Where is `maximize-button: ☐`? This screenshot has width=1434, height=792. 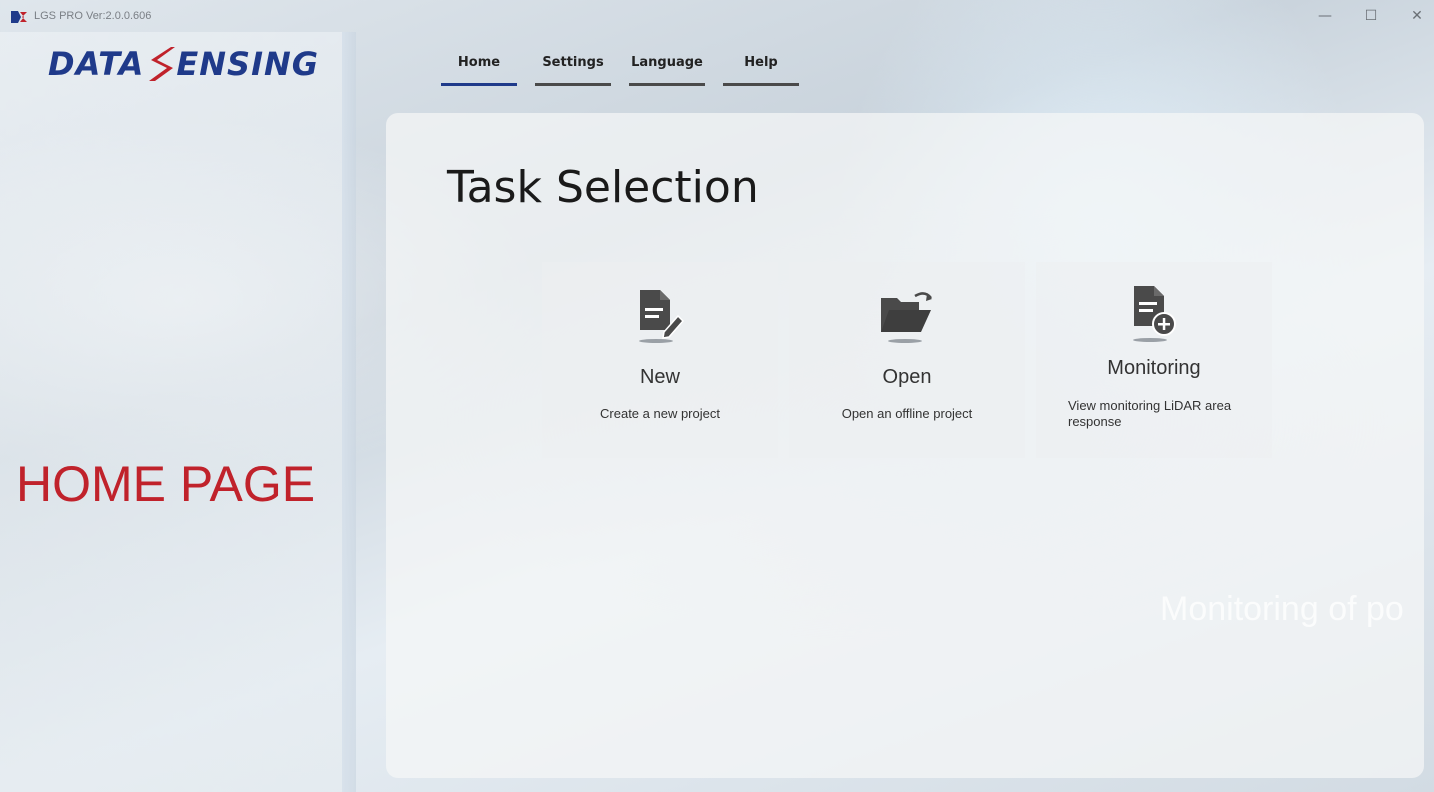 maximize-button: ☐ is located at coordinates (1371, 16).